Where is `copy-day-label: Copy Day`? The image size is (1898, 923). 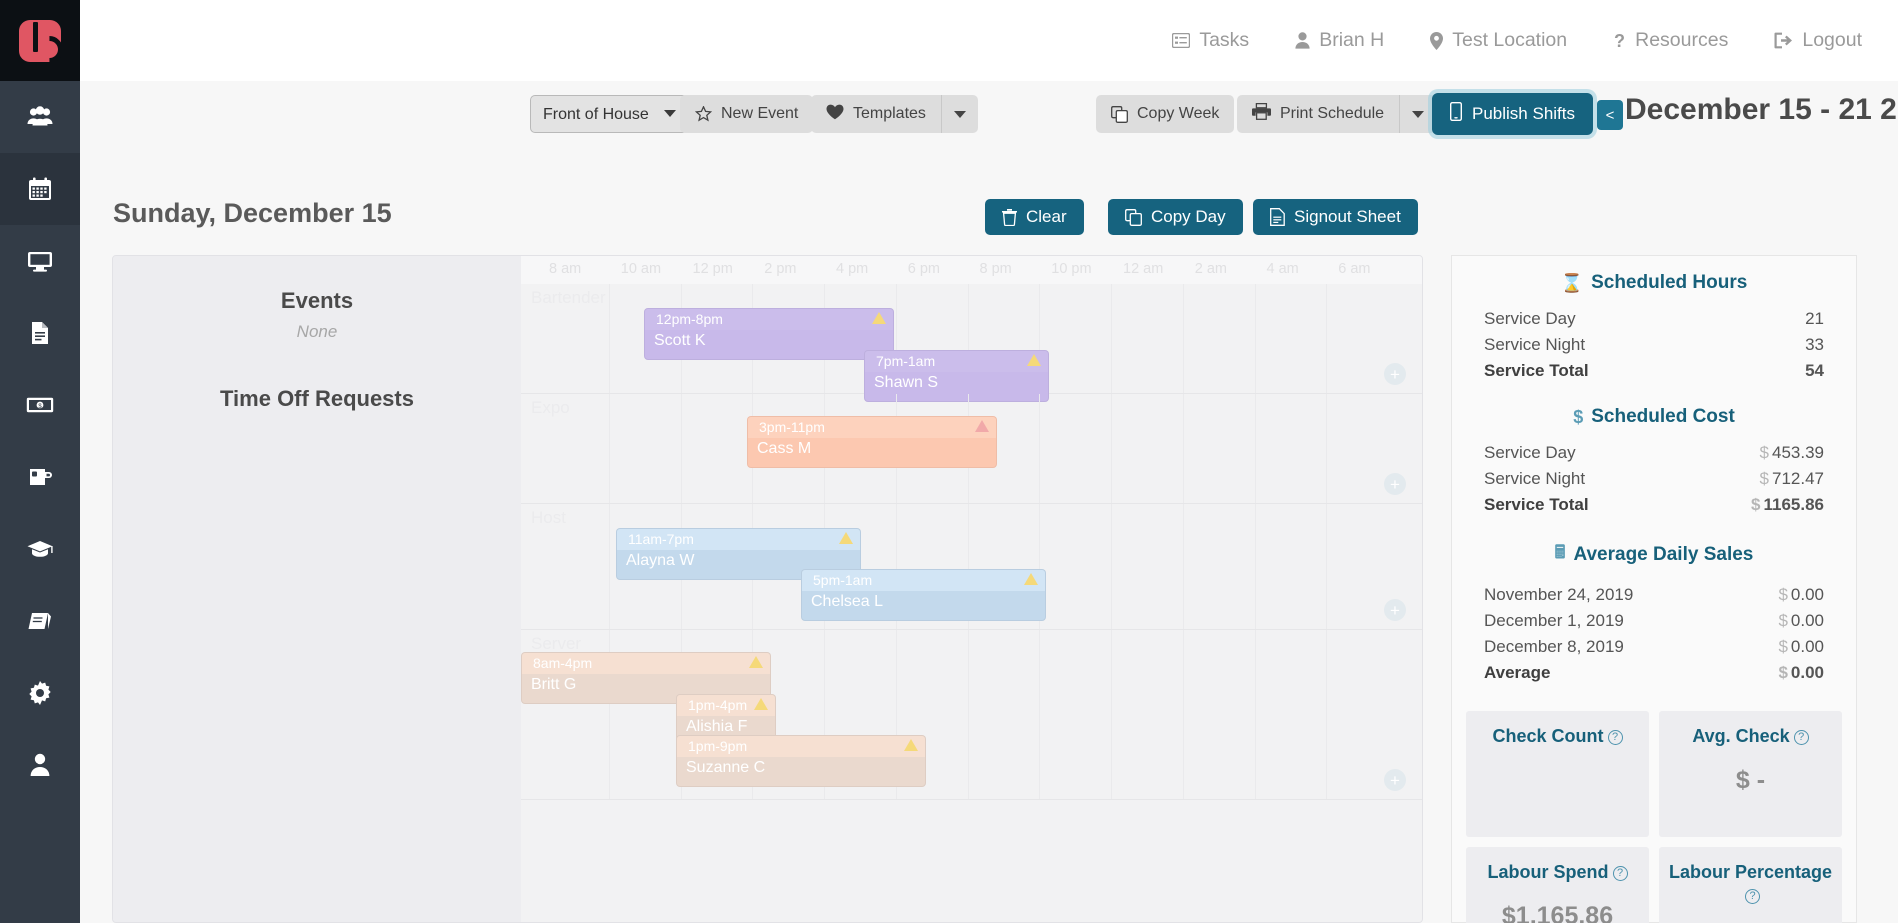 copy-day-label: Copy Day is located at coordinates (1188, 216).